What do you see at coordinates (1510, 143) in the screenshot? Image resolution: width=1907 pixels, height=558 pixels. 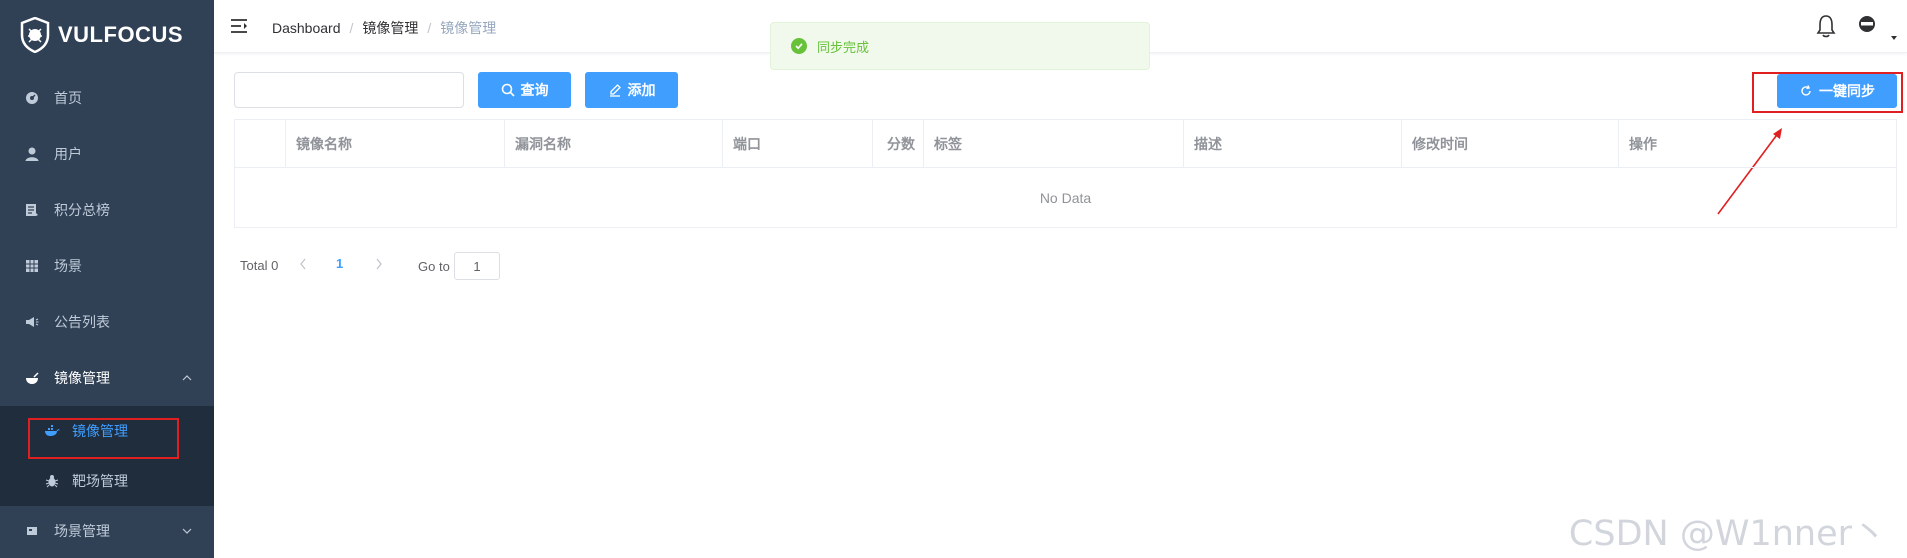 I see `table-header-cell: 修改时间` at bounding box center [1510, 143].